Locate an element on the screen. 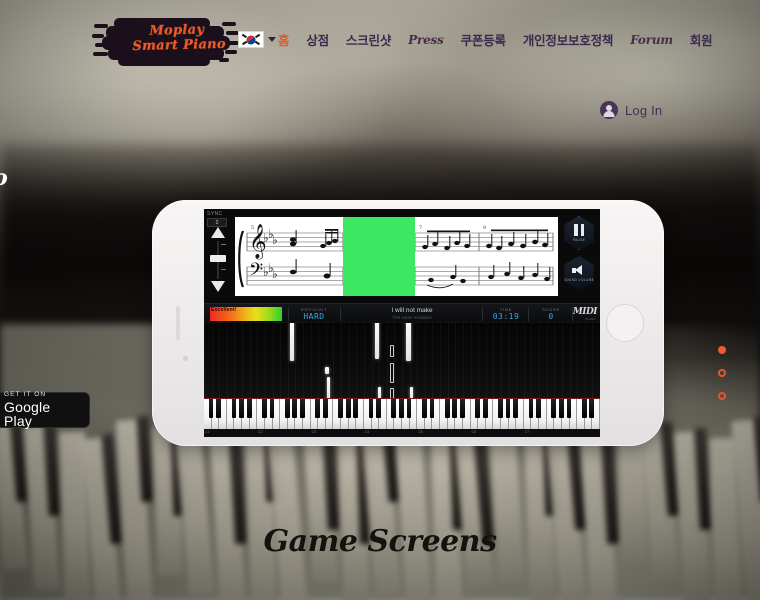 This screenshot has height=600, width=760. hero-exclaim: play! is located at coordinates (60, 278).